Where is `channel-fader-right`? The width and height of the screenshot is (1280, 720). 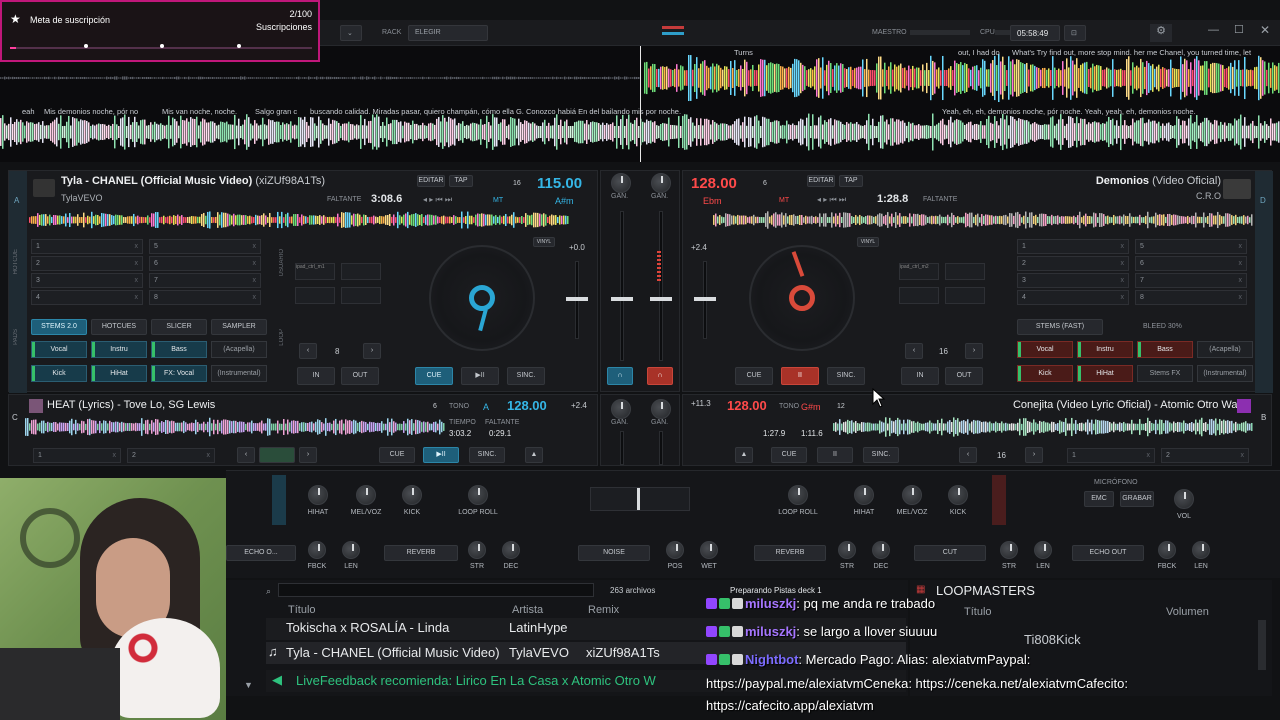
channel-fader-right is located at coordinates (661, 286).